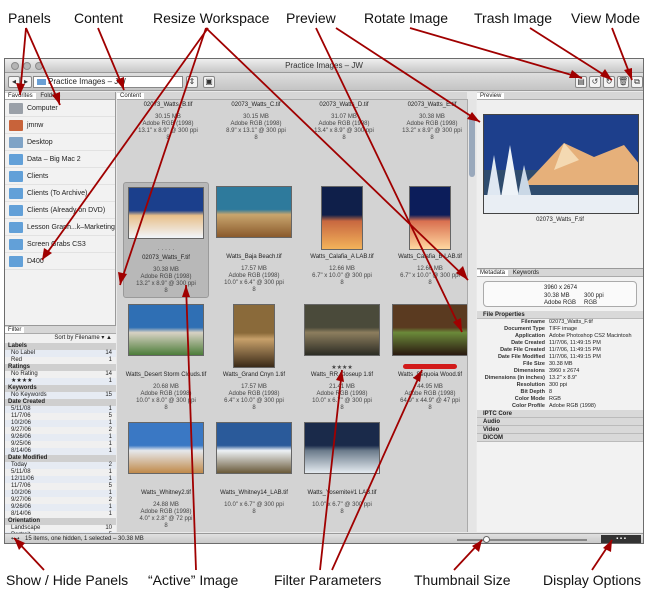  What do you see at coordinates (486, 539) in the screenshot?
I see `thumbnail-size-handle` at bounding box center [486, 539].